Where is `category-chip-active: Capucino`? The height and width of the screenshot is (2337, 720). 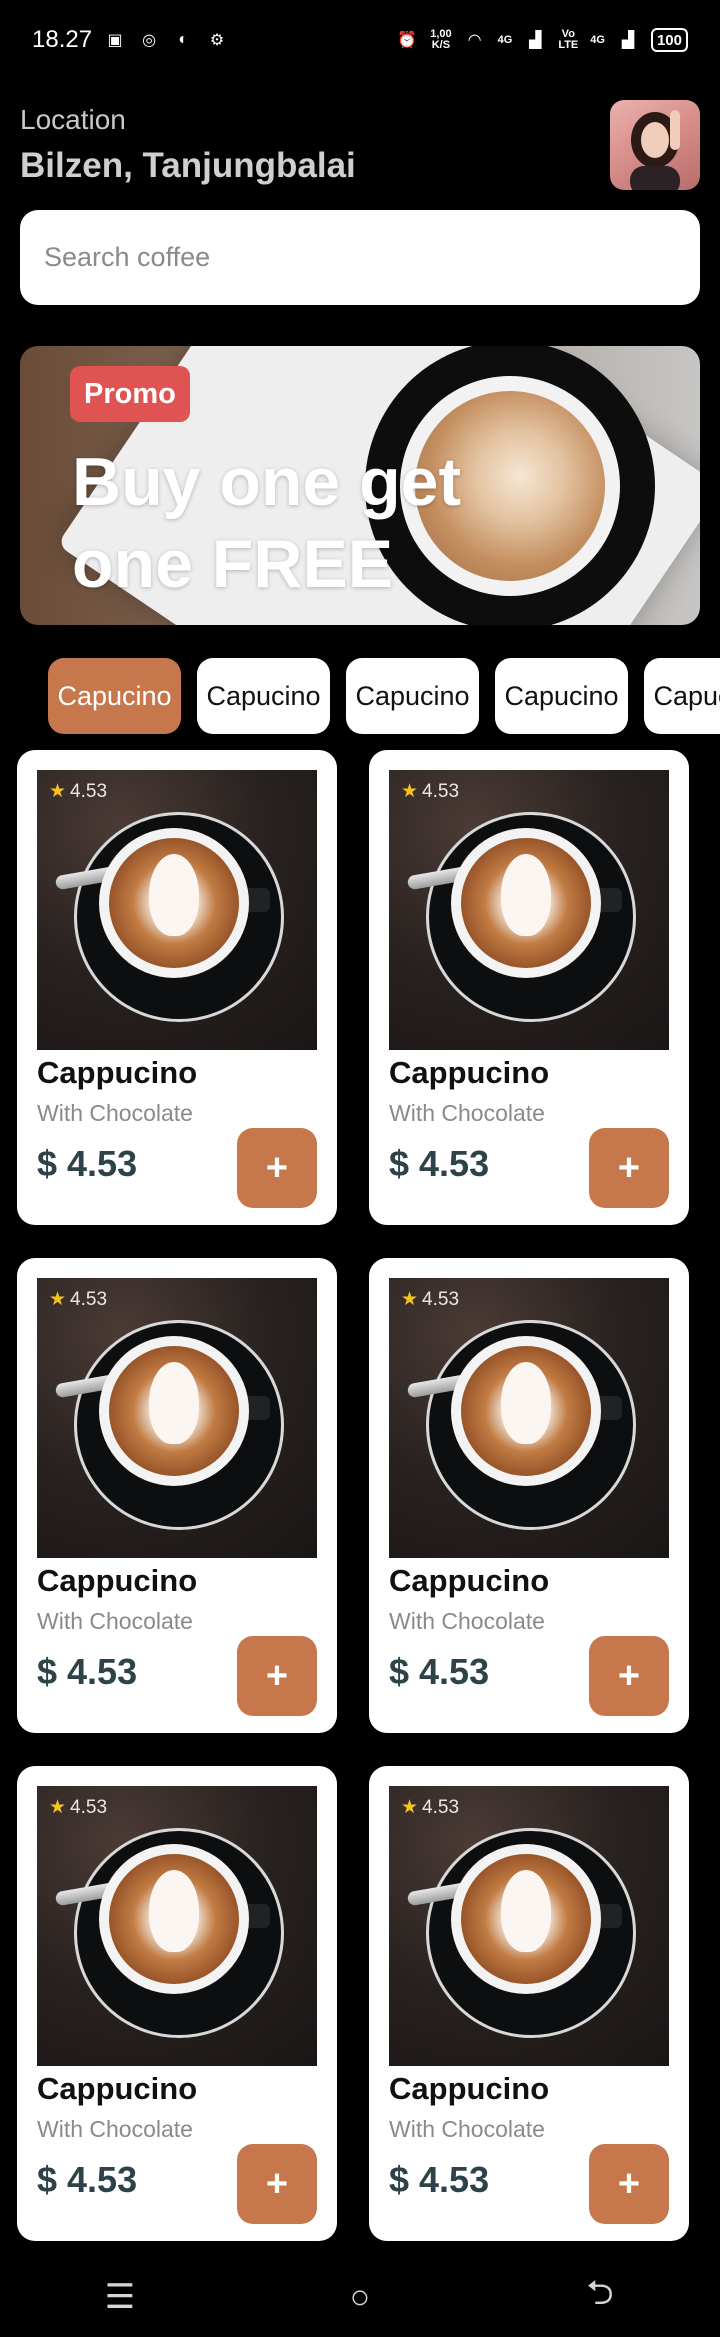
category-chip-active: Capucino is located at coordinates (114, 696).